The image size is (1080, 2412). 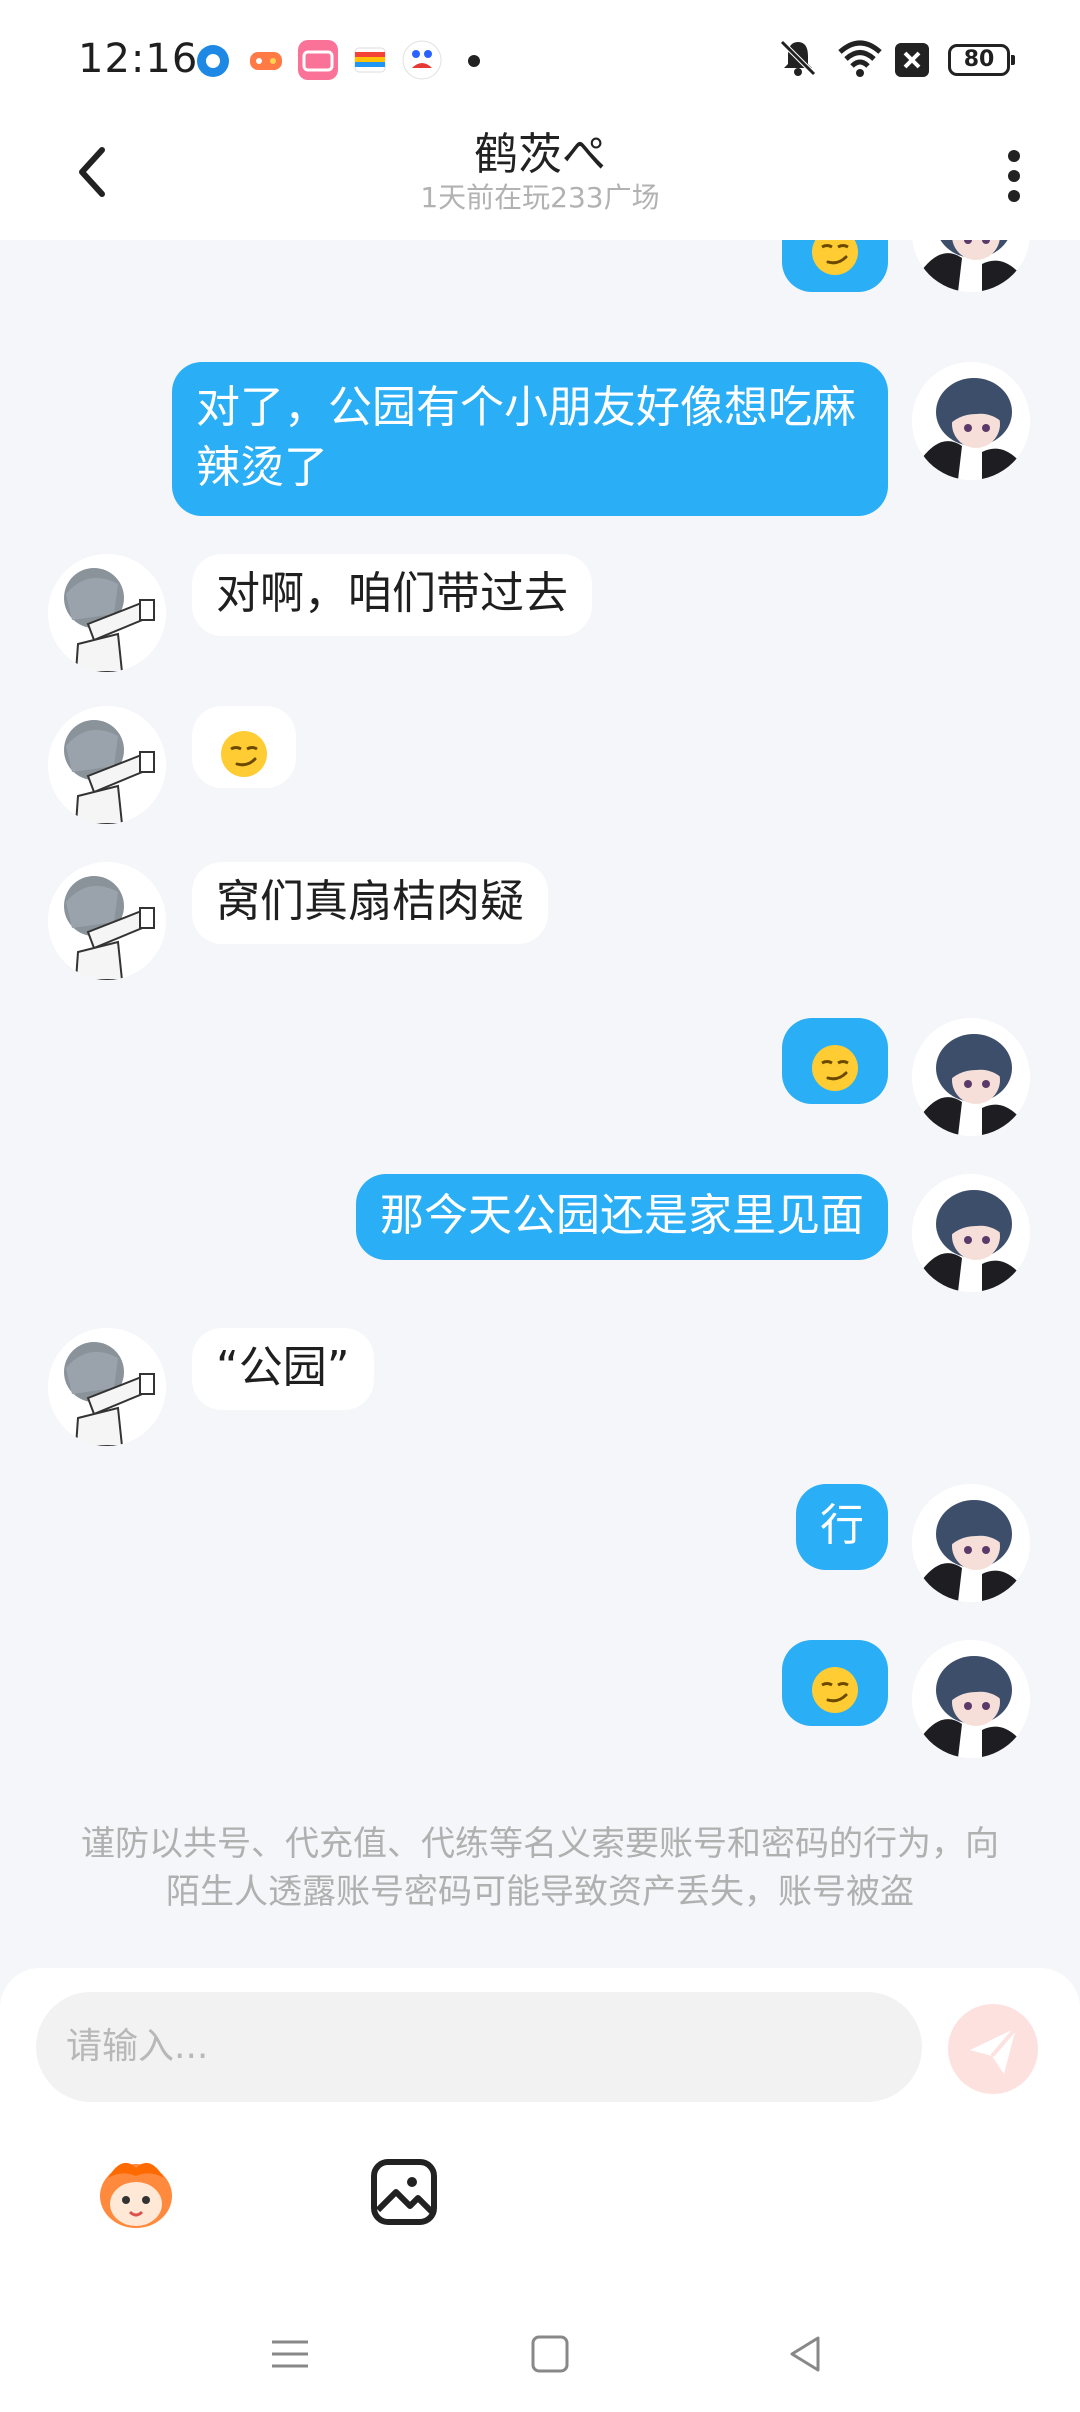 What do you see at coordinates (404, 2192) in the screenshot?
I see `image-picker-icon` at bounding box center [404, 2192].